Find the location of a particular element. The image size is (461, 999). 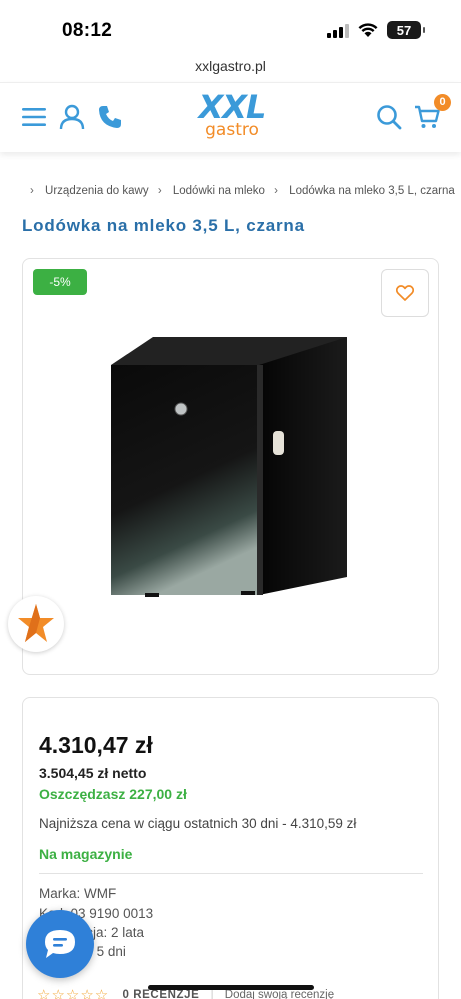

spec-brand: Marka: WMF is located at coordinates (78, 893).